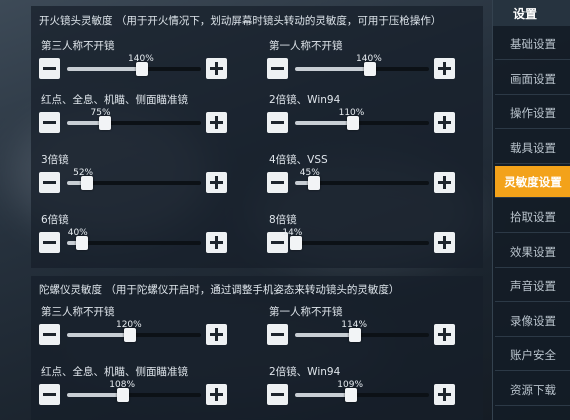  Describe the element at coordinates (369, 59) in the screenshot. I see `slider-value: 140%` at that location.